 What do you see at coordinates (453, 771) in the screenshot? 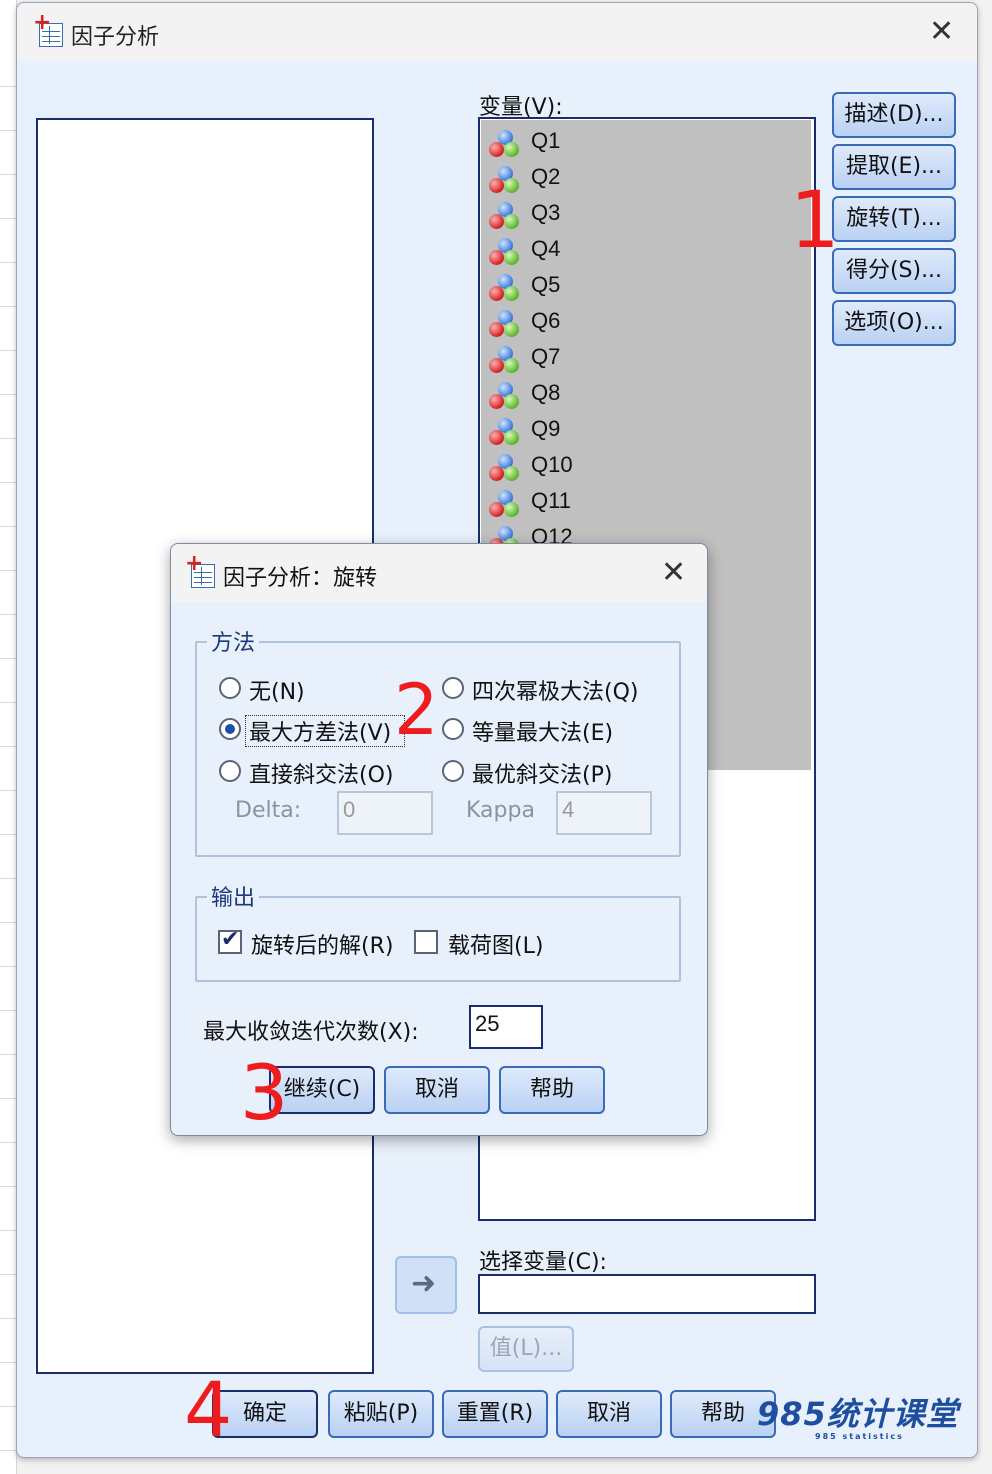
I see `method-promax-radio` at bounding box center [453, 771].